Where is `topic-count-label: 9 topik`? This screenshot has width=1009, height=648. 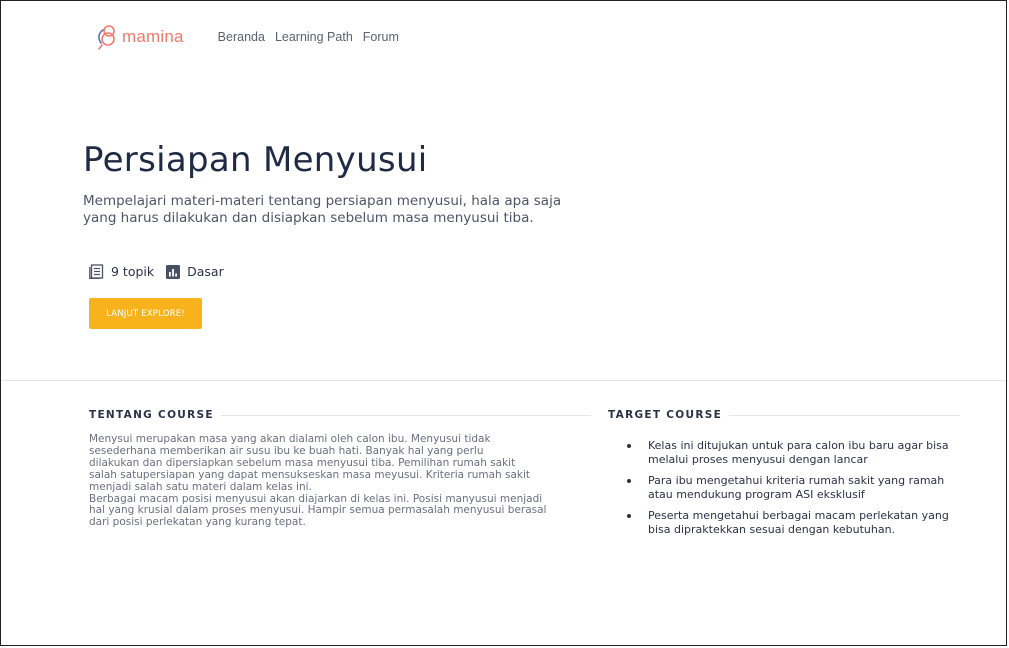 topic-count-label: 9 topik is located at coordinates (133, 271).